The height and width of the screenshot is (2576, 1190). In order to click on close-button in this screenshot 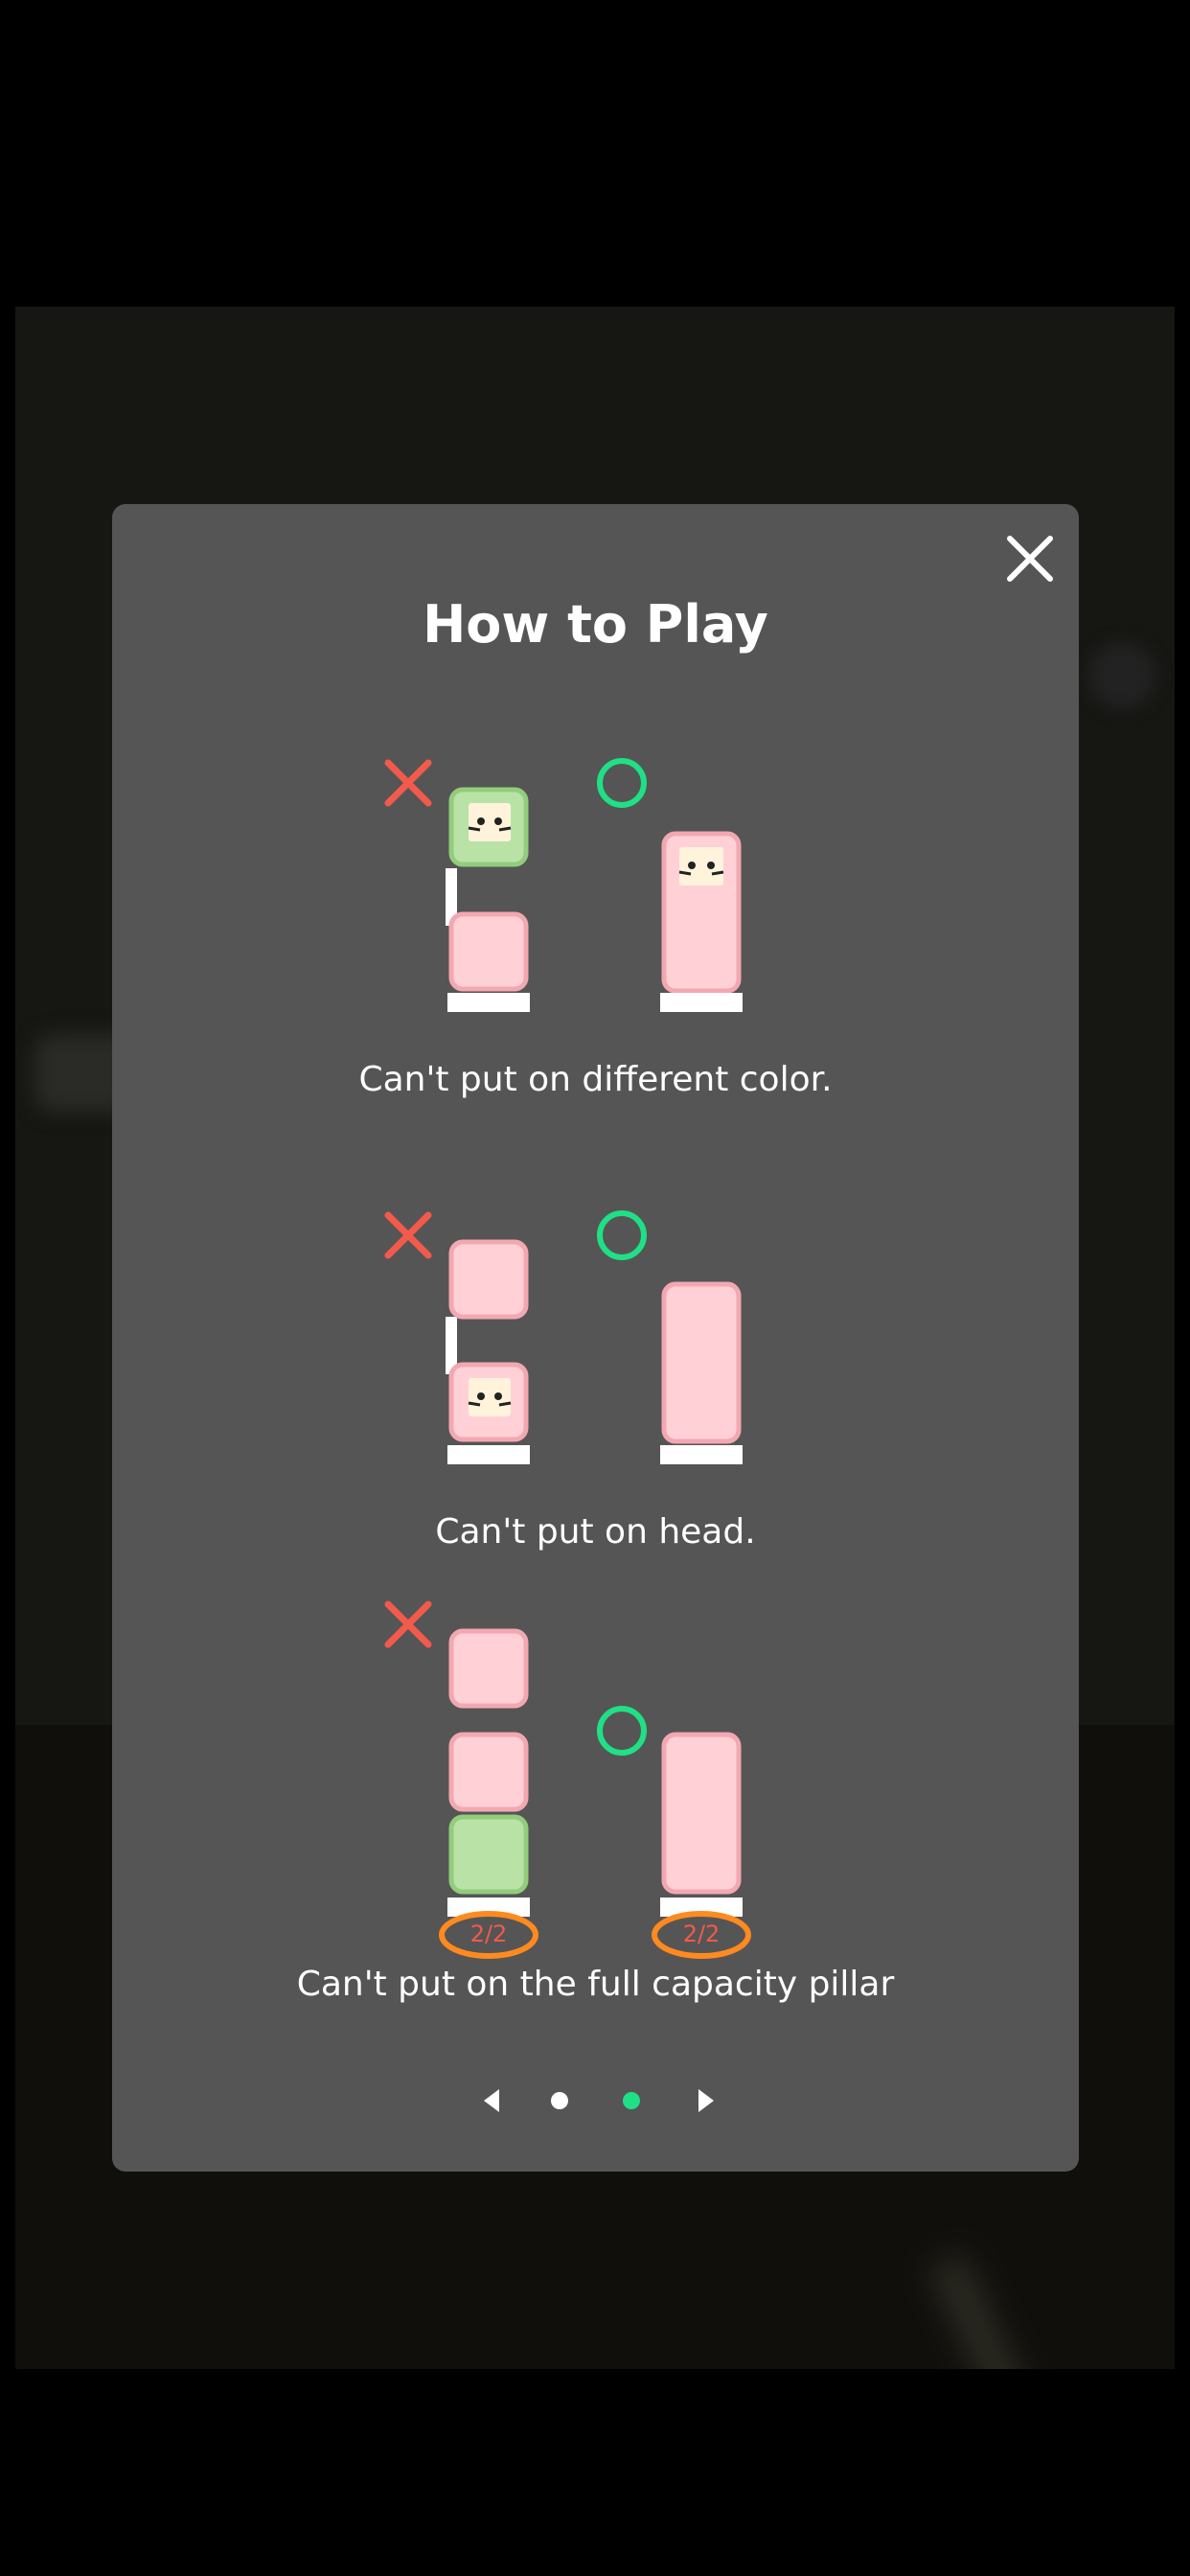, I will do `click(1030, 558)`.